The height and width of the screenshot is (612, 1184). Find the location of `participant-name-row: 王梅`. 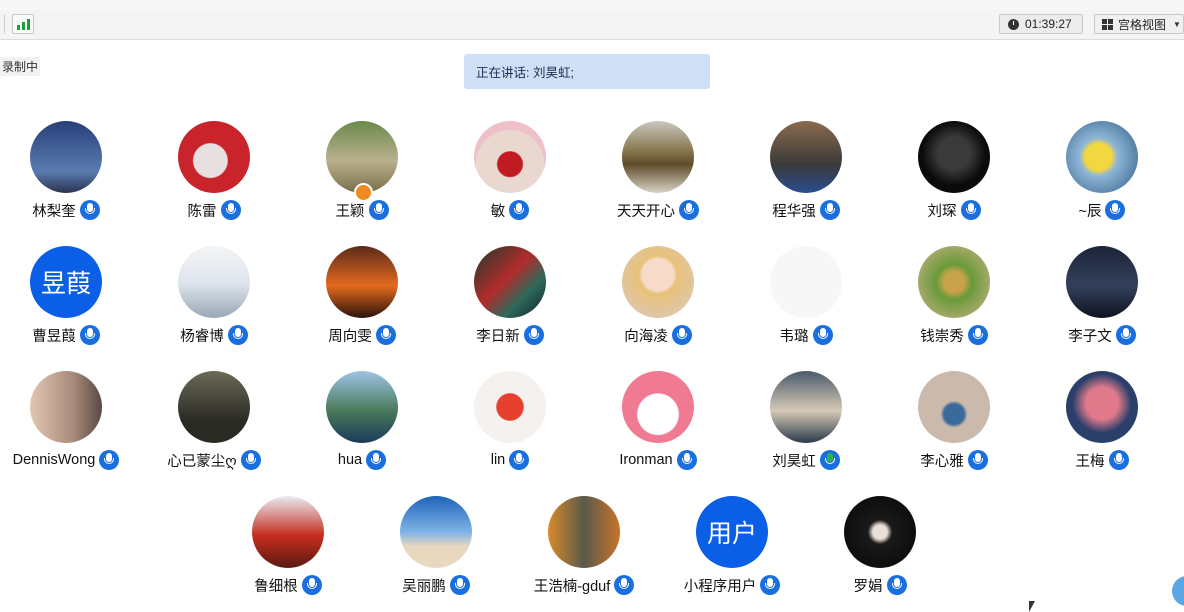

participant-name-row: 王梅 is located at coordinates (1102, 460).